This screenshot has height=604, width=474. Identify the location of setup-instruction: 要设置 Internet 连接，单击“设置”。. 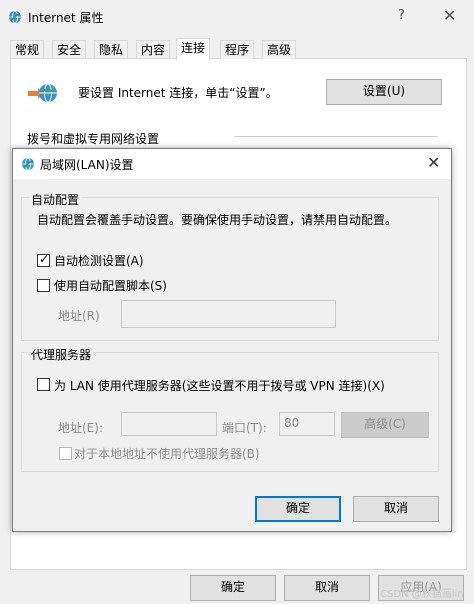
(178, 93).